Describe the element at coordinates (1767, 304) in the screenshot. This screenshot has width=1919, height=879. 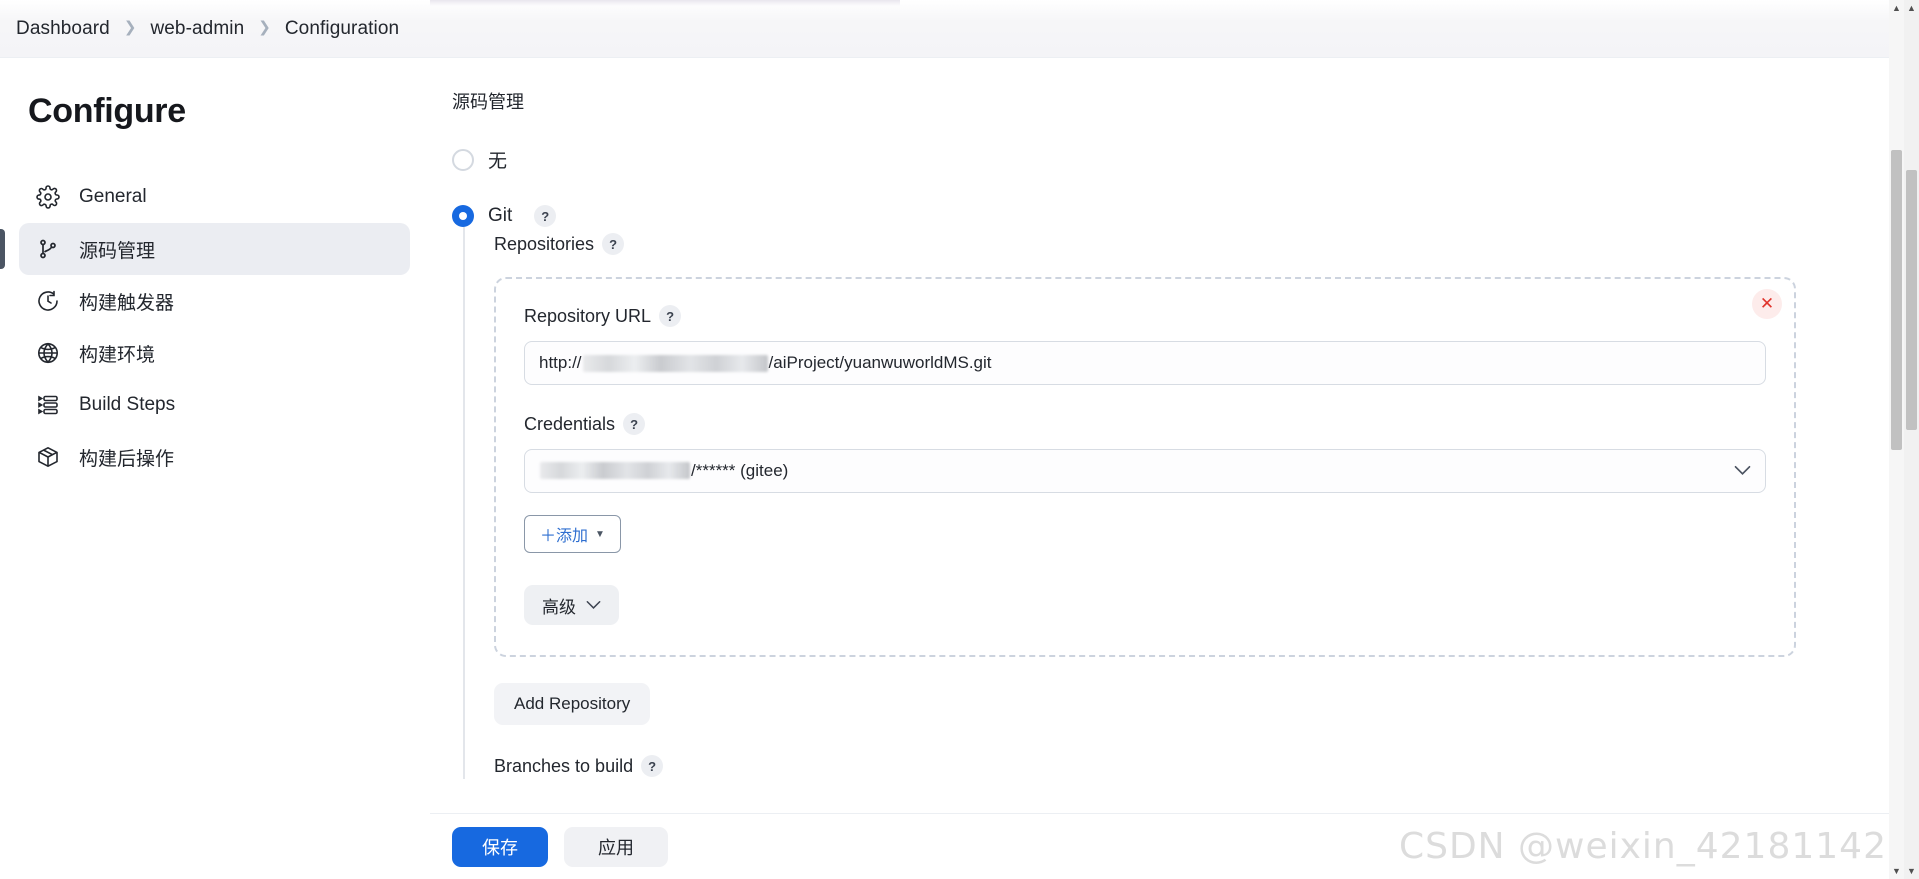
I see `close-icon: ✕` at that location.